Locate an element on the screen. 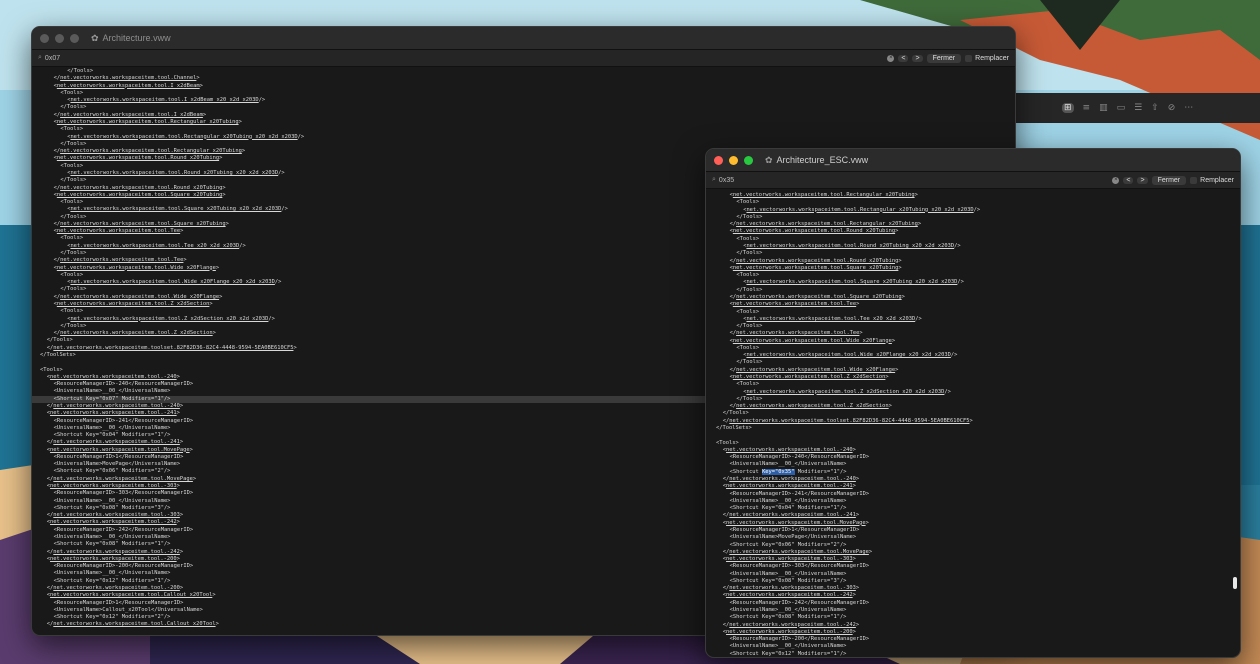  code-line: <Shortcut Key="0x04" Modifiers="1"/> is located at coordinates (788, 508).